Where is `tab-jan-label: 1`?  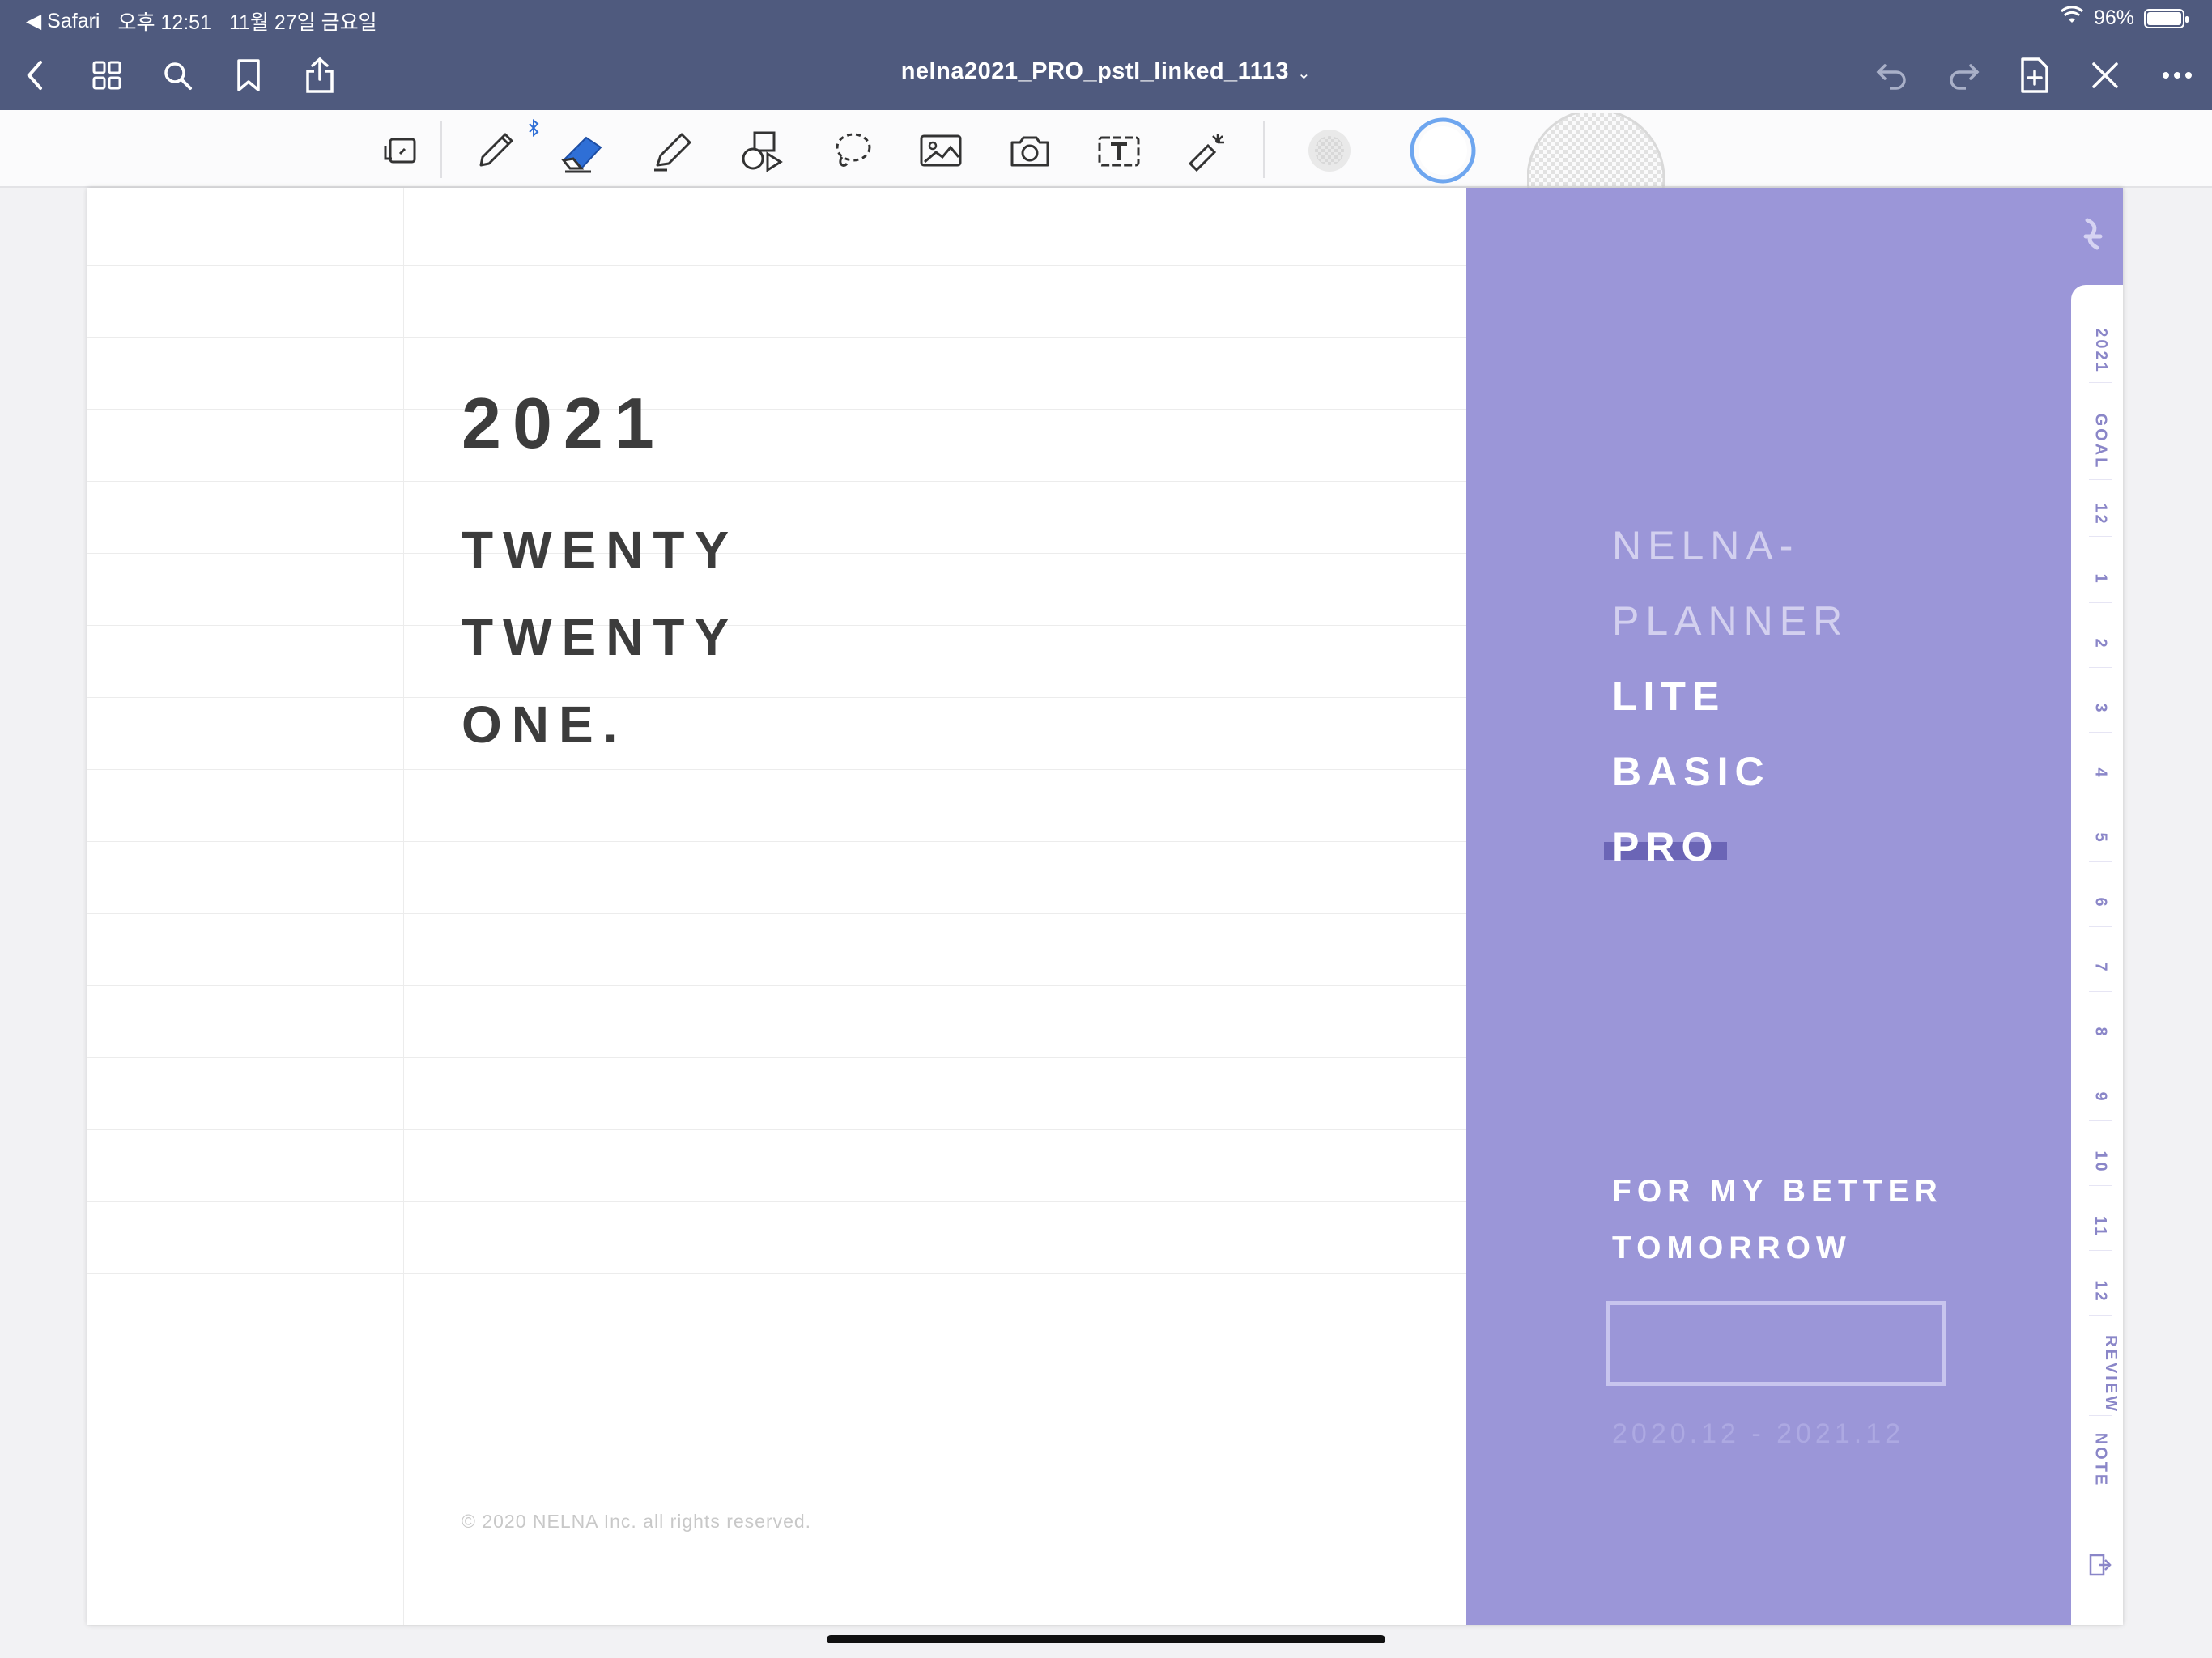 tab-jan-label: 1 is located at coordinates (2100, 579).